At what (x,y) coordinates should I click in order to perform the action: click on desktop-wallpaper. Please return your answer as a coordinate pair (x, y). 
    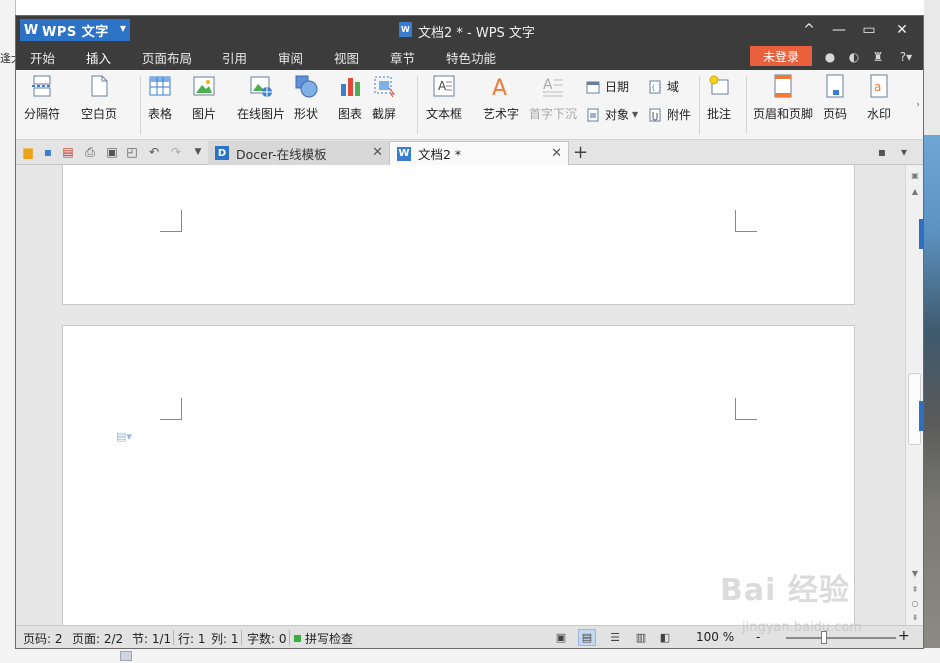
    Looking at the image, I should click on (932, 395).